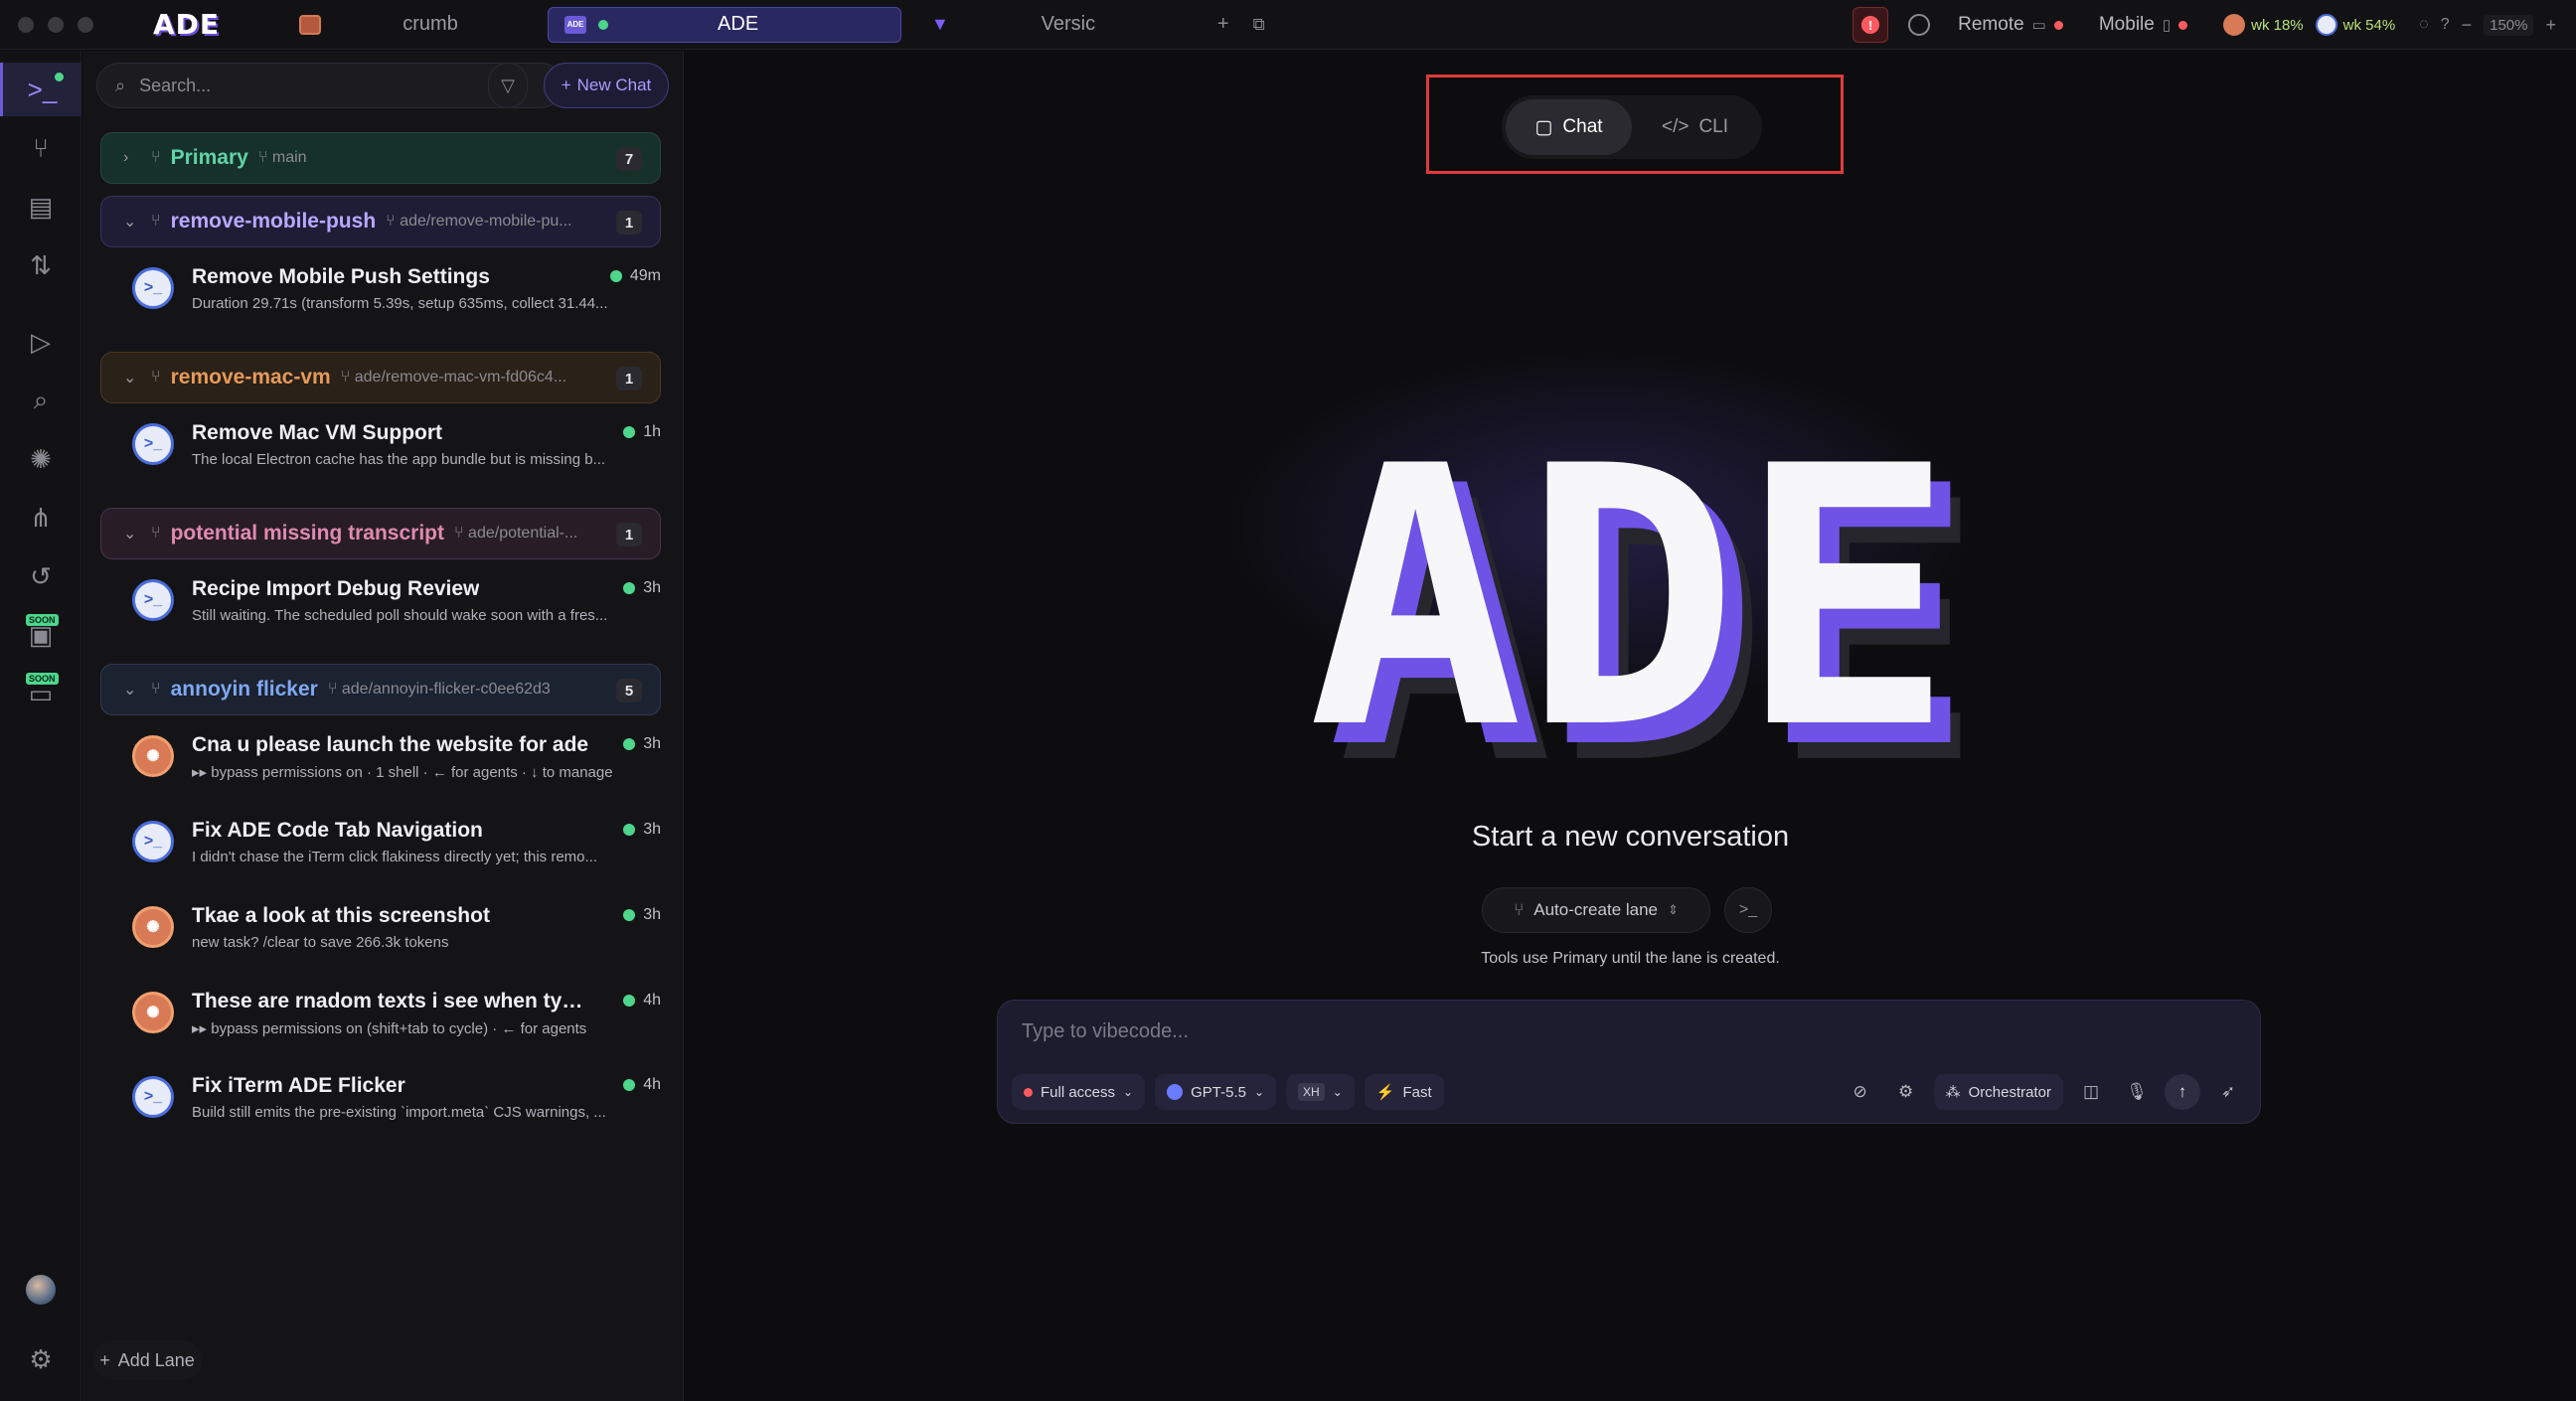 The width and height of the screenshot is (2576, 1401). What do you see at coordinates (1068, 25) in the screenshot?
I see `tab-versic: Versic` at bounding box center [1068, 25].